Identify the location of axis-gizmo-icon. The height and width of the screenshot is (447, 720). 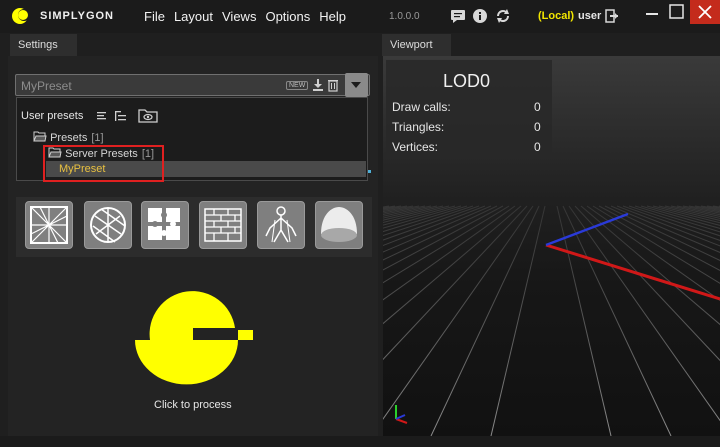
(401, 414).